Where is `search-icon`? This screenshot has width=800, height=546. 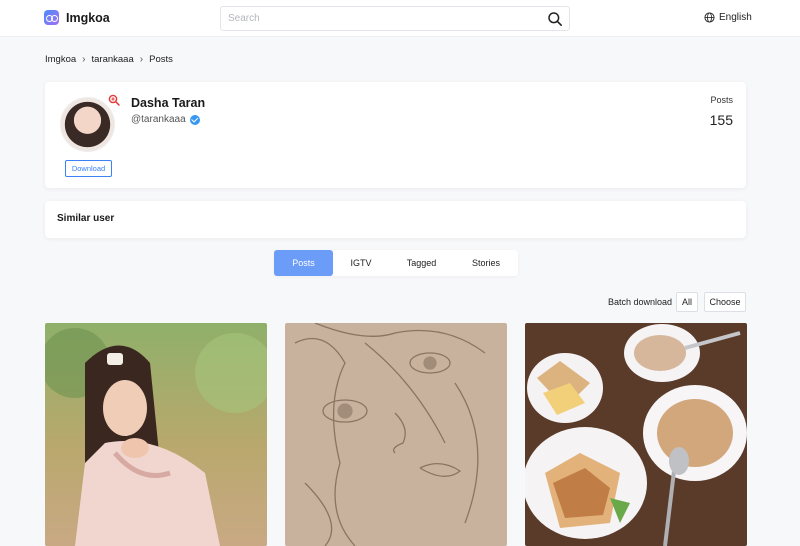 search-icon is located at coordinates (555, 19).